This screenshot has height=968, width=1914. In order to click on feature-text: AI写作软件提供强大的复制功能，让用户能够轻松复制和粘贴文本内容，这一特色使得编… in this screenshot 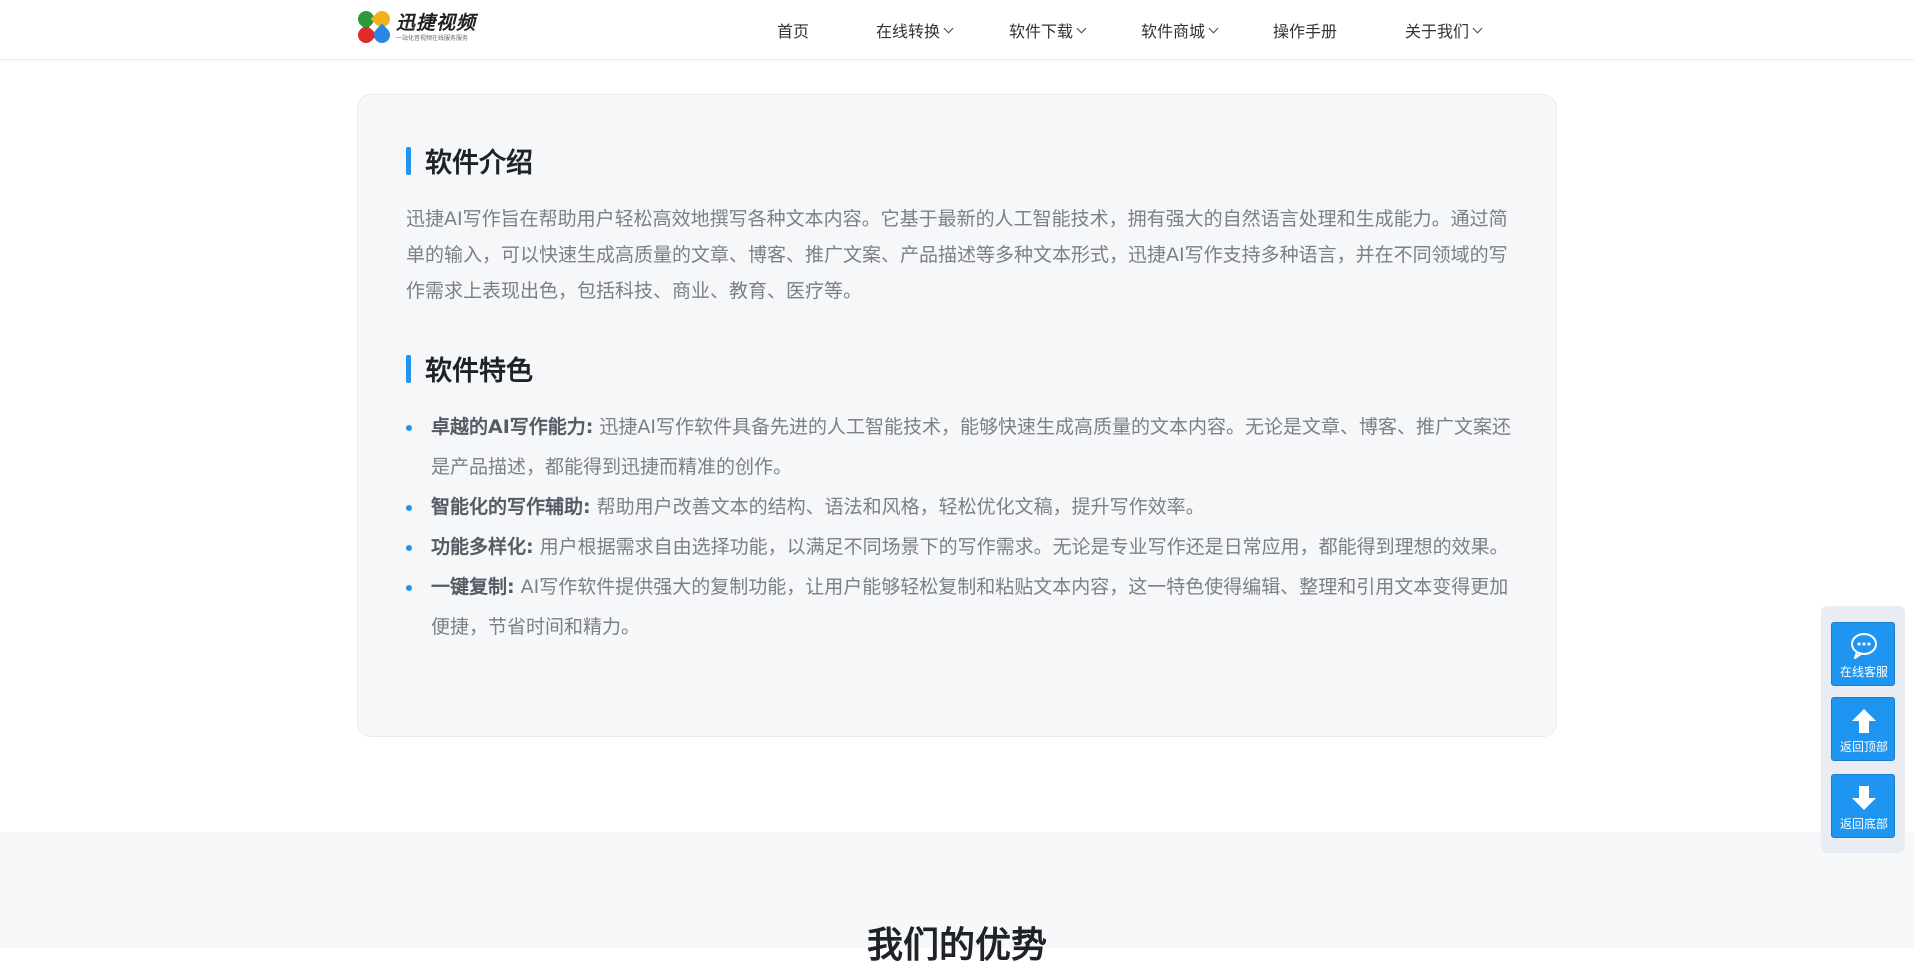, I will do `click(970, 607)`.